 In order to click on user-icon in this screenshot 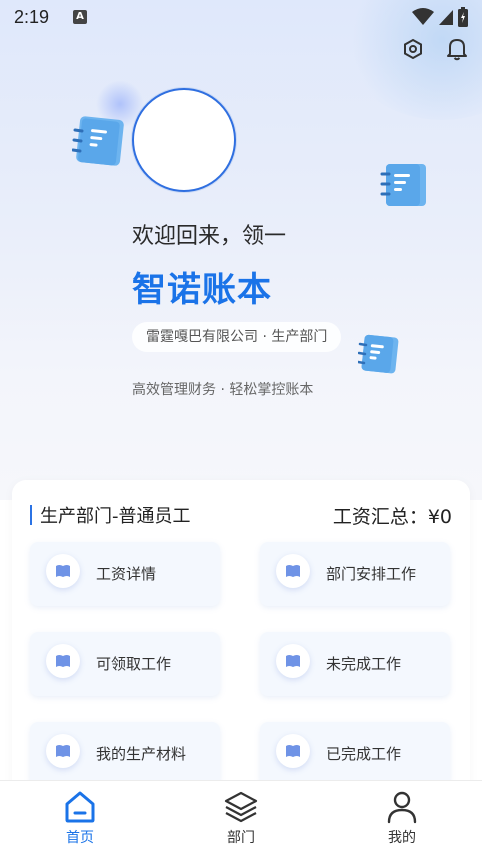, I will do `click(402, 807)`.